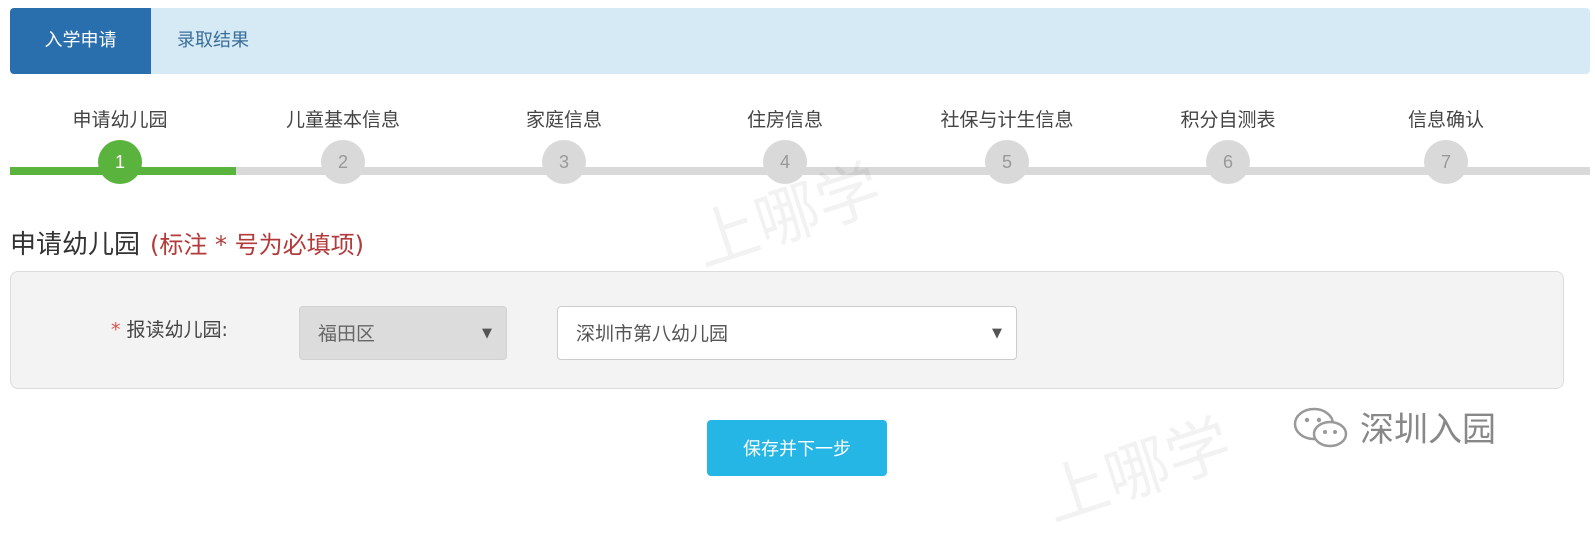 The image size is (1595, 539). What do you see at coordinates (75, 245) in the screenshot?
I see `section-title-text: 申请幼儿园` at bounding box center [75, 245].